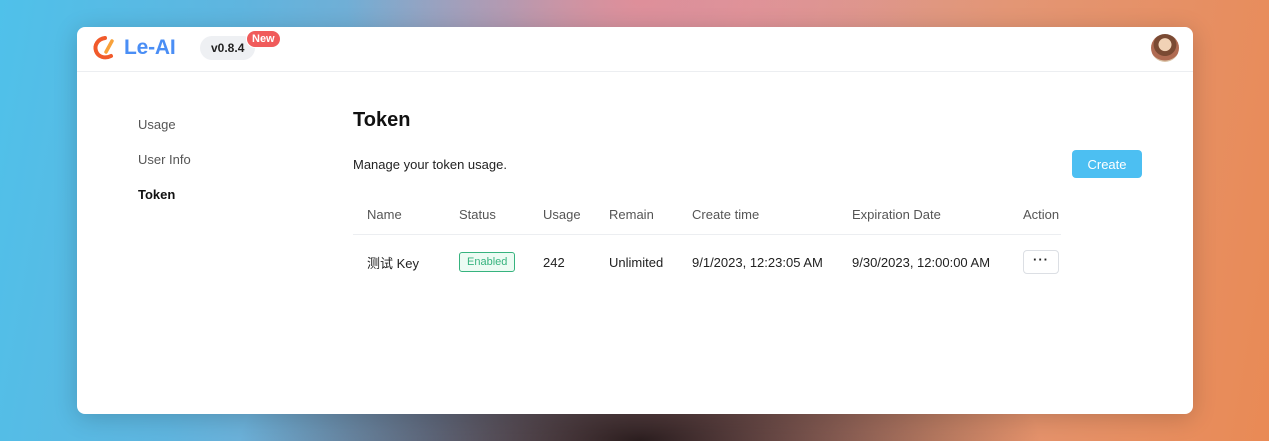 Image resolution: width=1269 pixels, height=441 pixels. Describe the element at coordinates (921, 262) in the screenshot. I see `expiration-date-value: 9/30/2023, 12:00:00 AM` at that location.